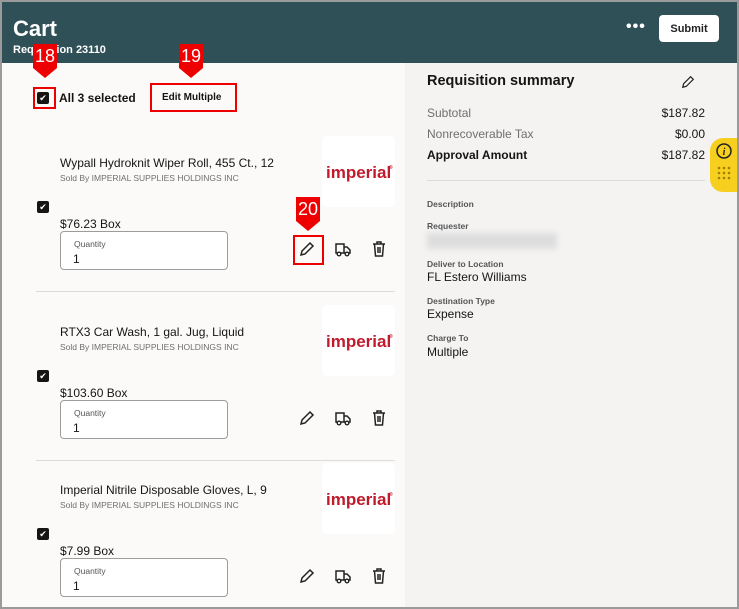  Describe the element at coordinates (477, 155) in the screenshot. I see `approval-label: Approval Amount` at that location.